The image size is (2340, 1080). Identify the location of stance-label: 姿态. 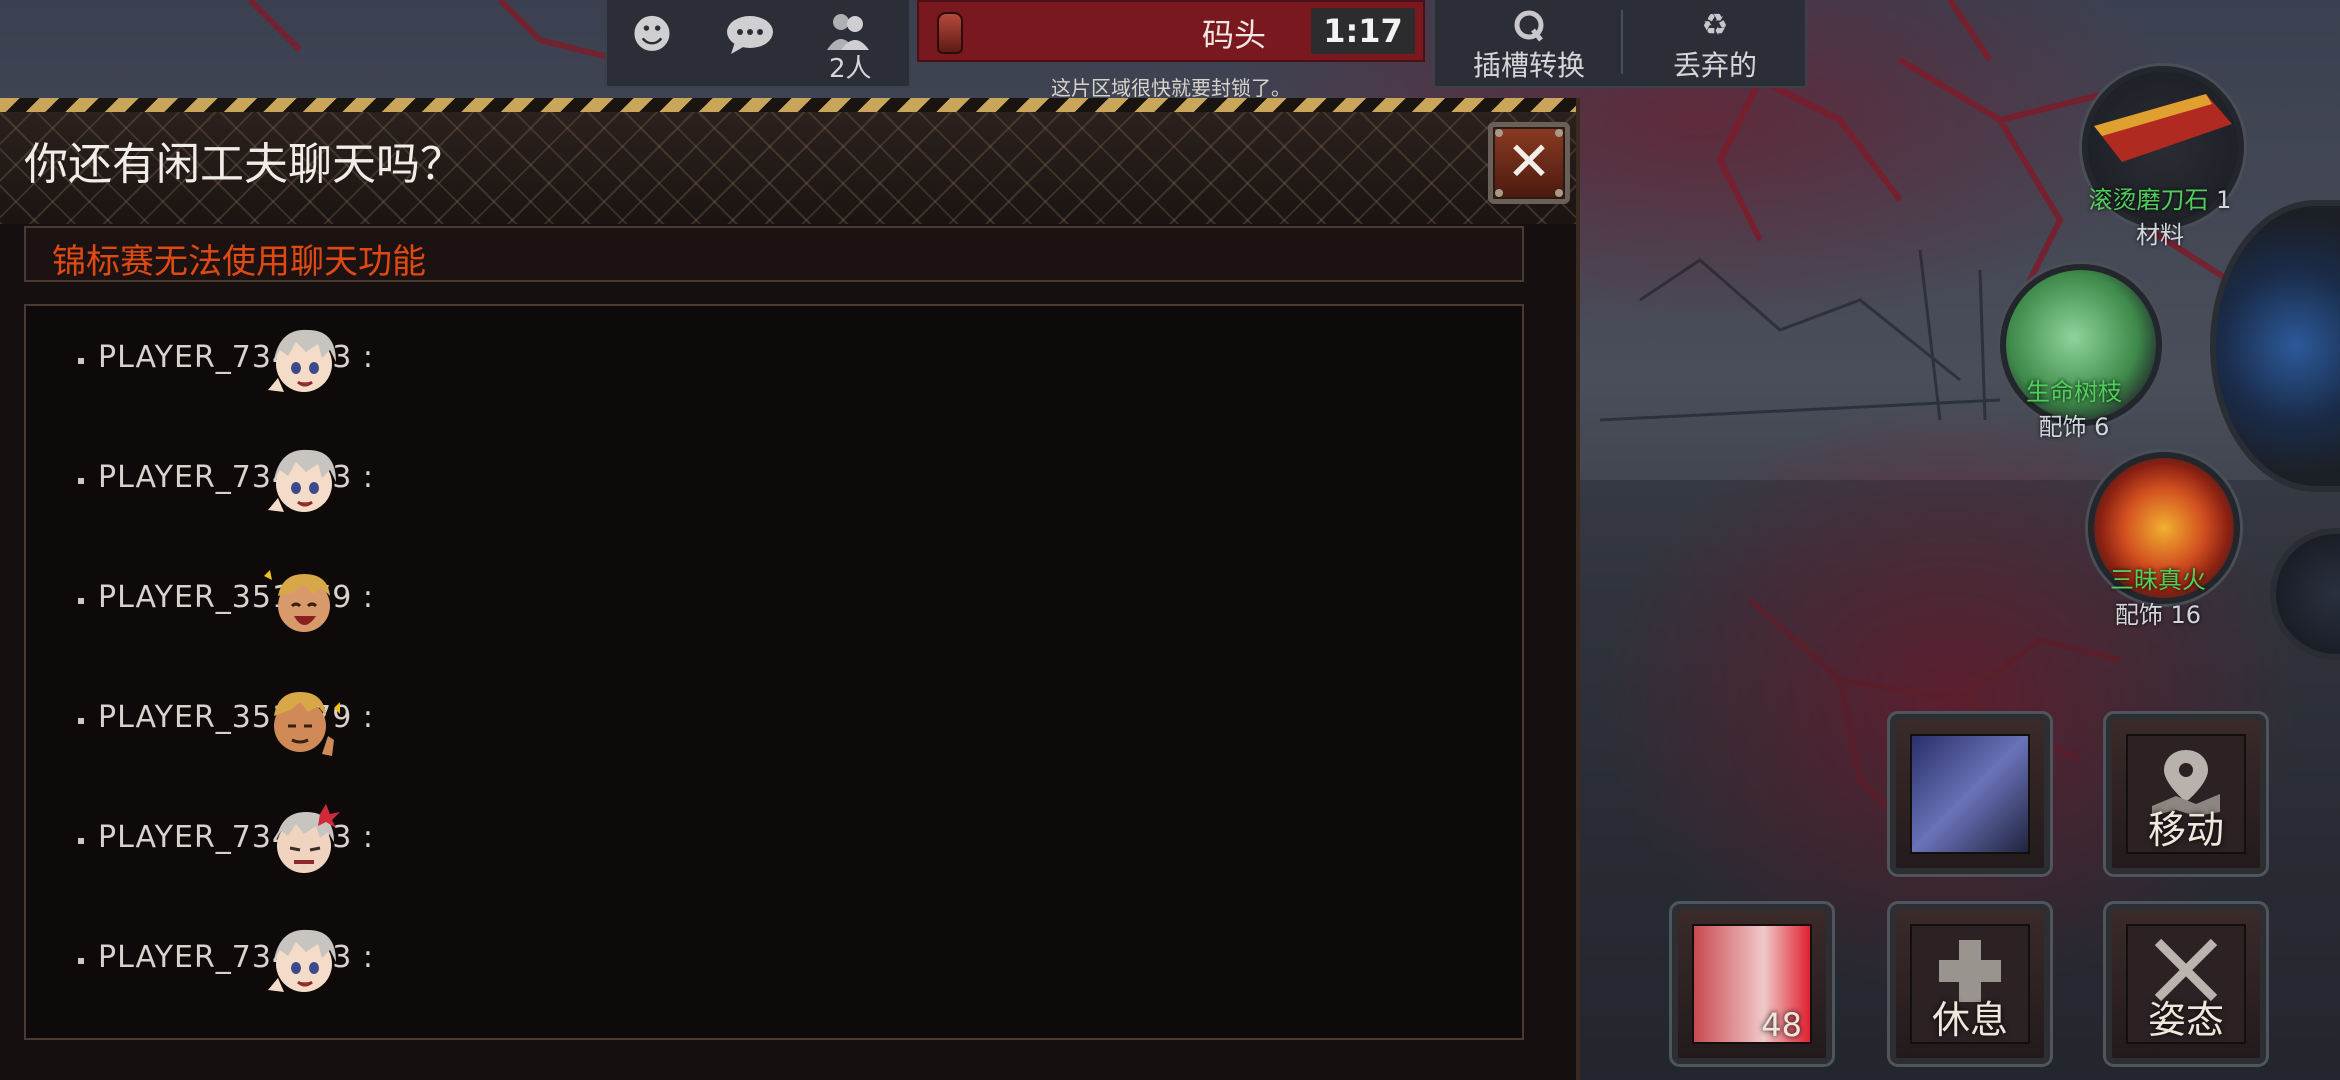
(2185, 1020).